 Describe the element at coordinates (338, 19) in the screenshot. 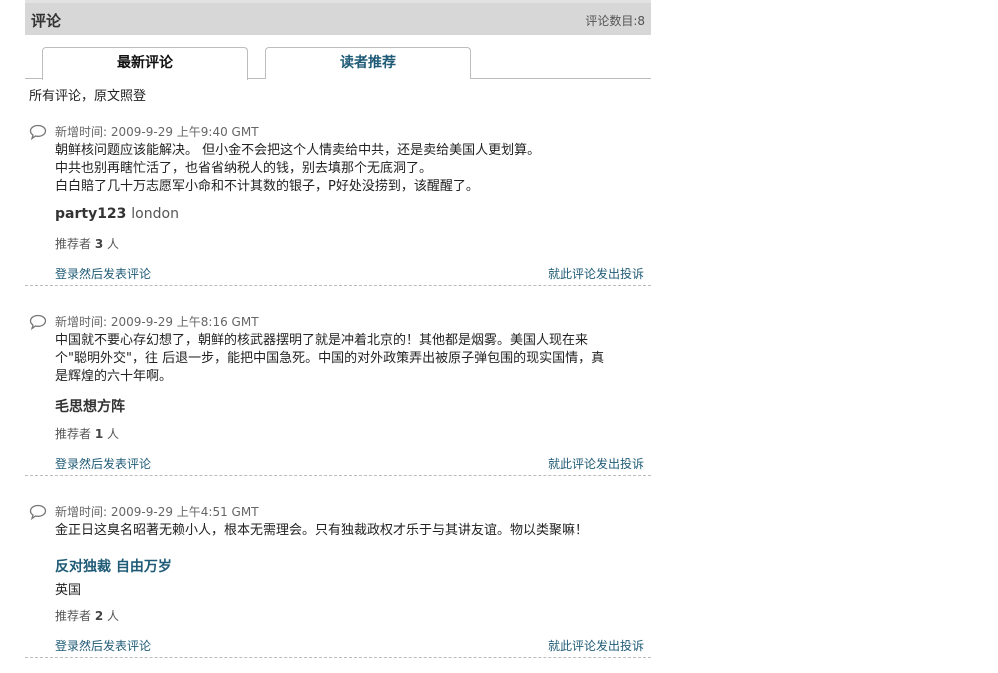

I see `comments-header: 评论 评论数目:8` at that location.